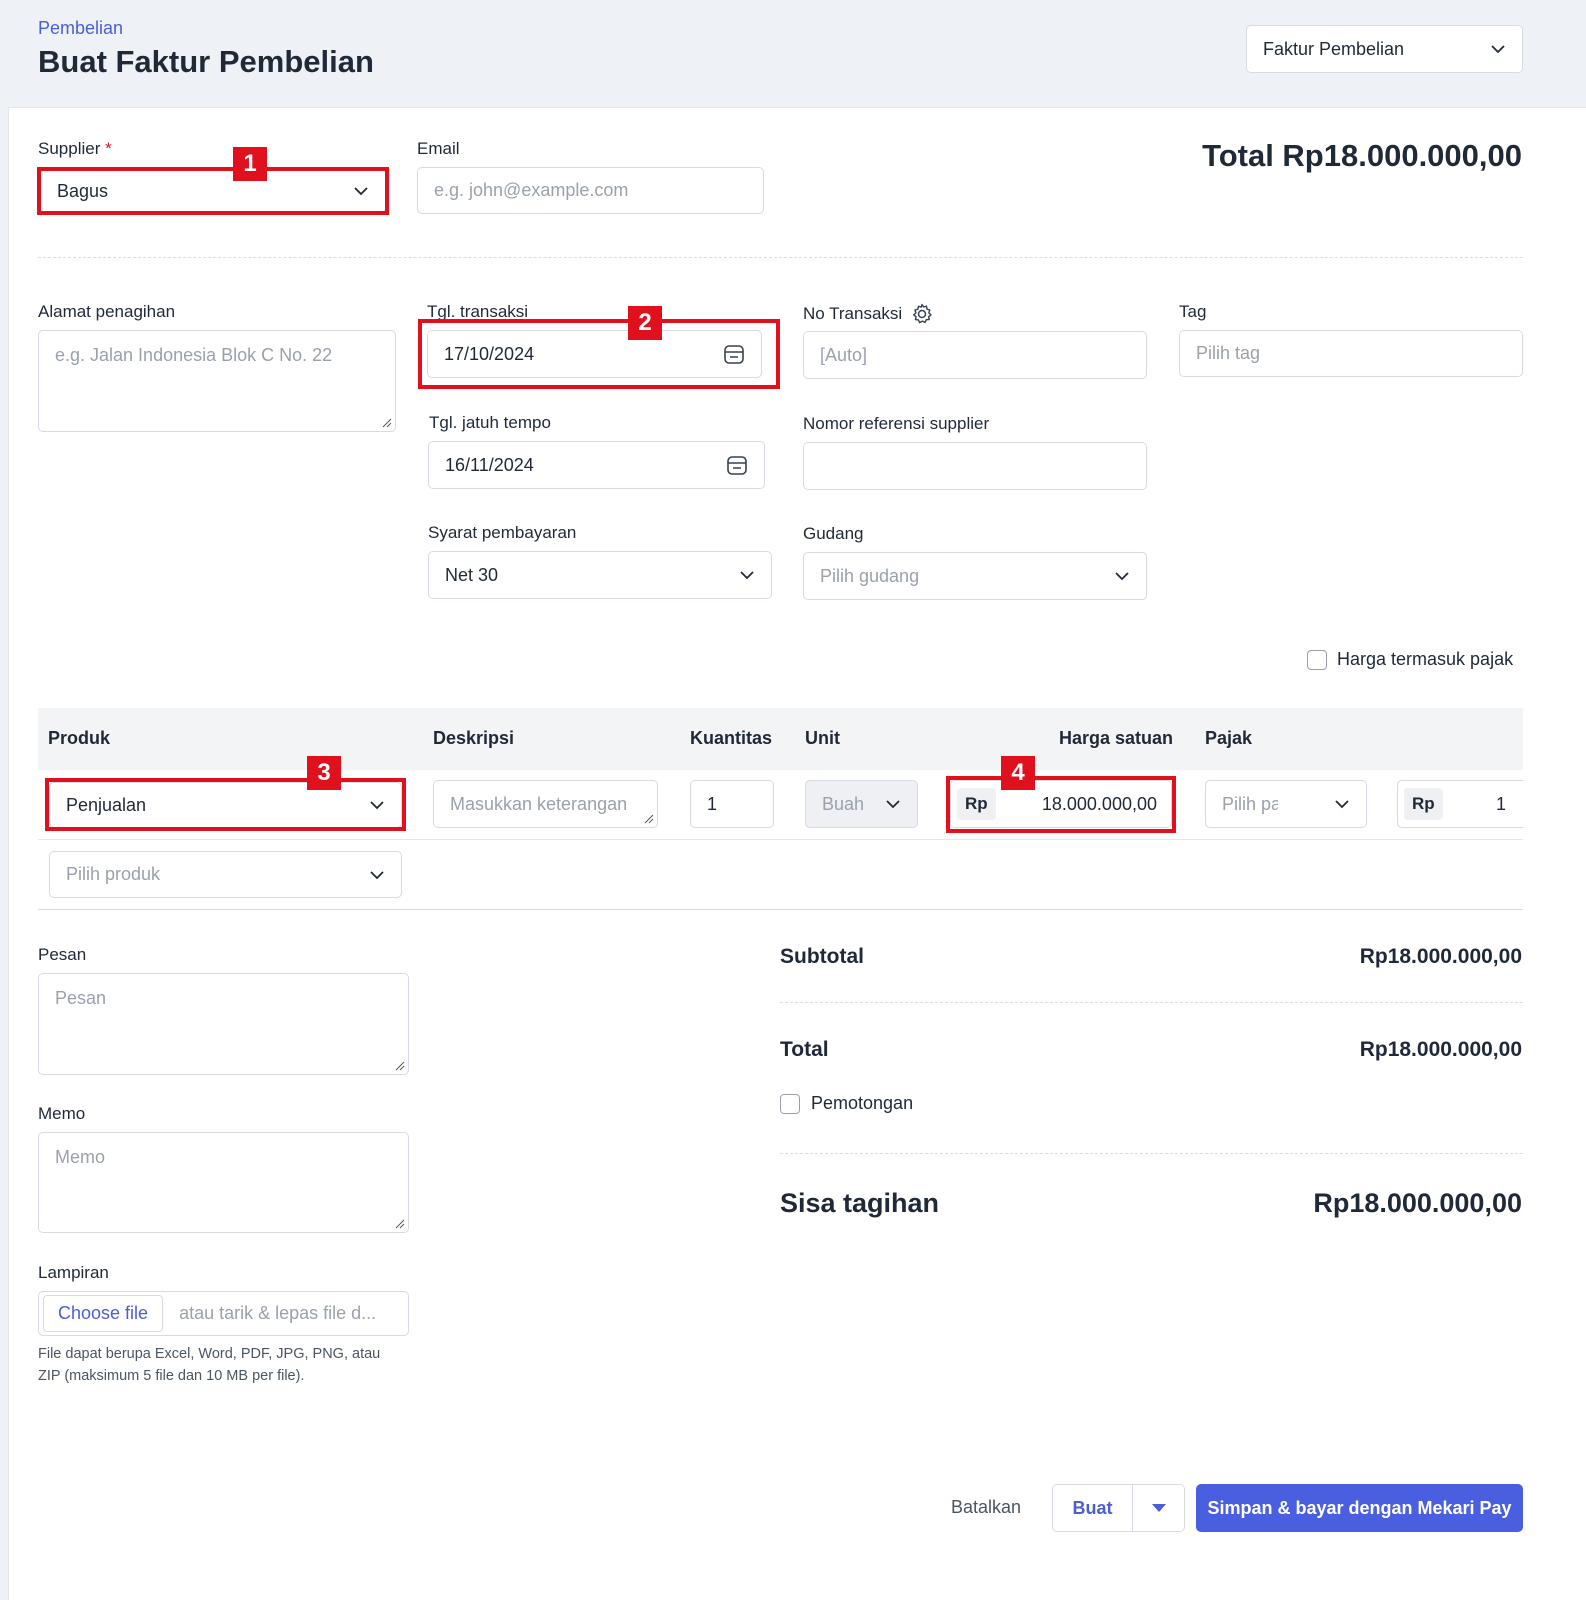 The height and width of the screenshot is (1600, 1586). Describe the element at coordinates (107, 311) in the screenshot. I see `billing-address-label: Alamat penagihan` at that location.